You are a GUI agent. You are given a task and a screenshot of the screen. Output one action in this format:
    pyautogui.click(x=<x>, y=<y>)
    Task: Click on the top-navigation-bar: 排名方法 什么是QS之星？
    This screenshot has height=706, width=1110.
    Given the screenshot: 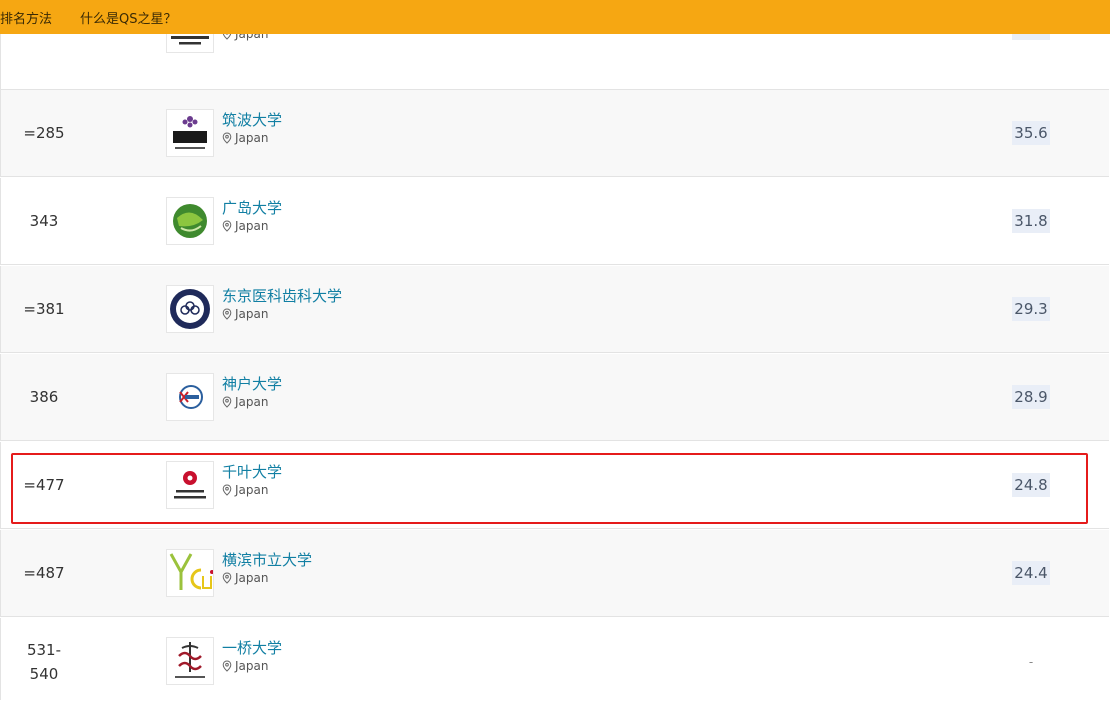 What is the action you would take?
    pyautogui.click(x=555, y=17)
    